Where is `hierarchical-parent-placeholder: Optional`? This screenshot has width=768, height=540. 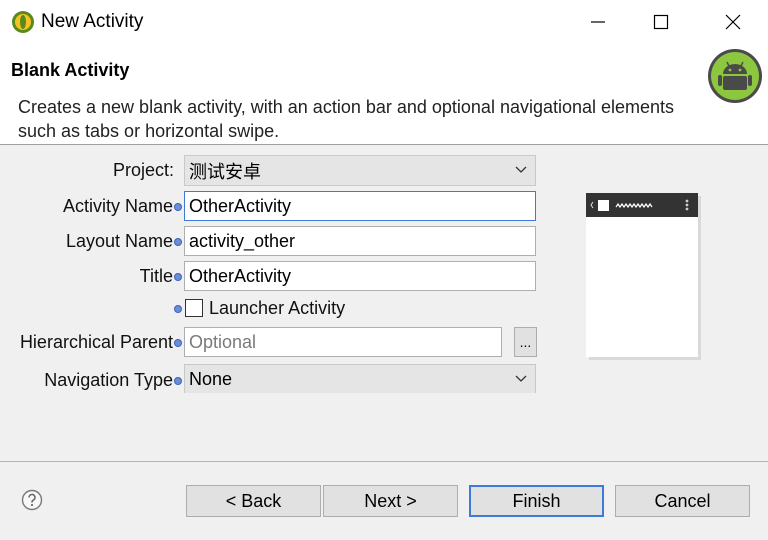
hierarchical-parent-placeholder: Optional is located at coordinates (223, 341).